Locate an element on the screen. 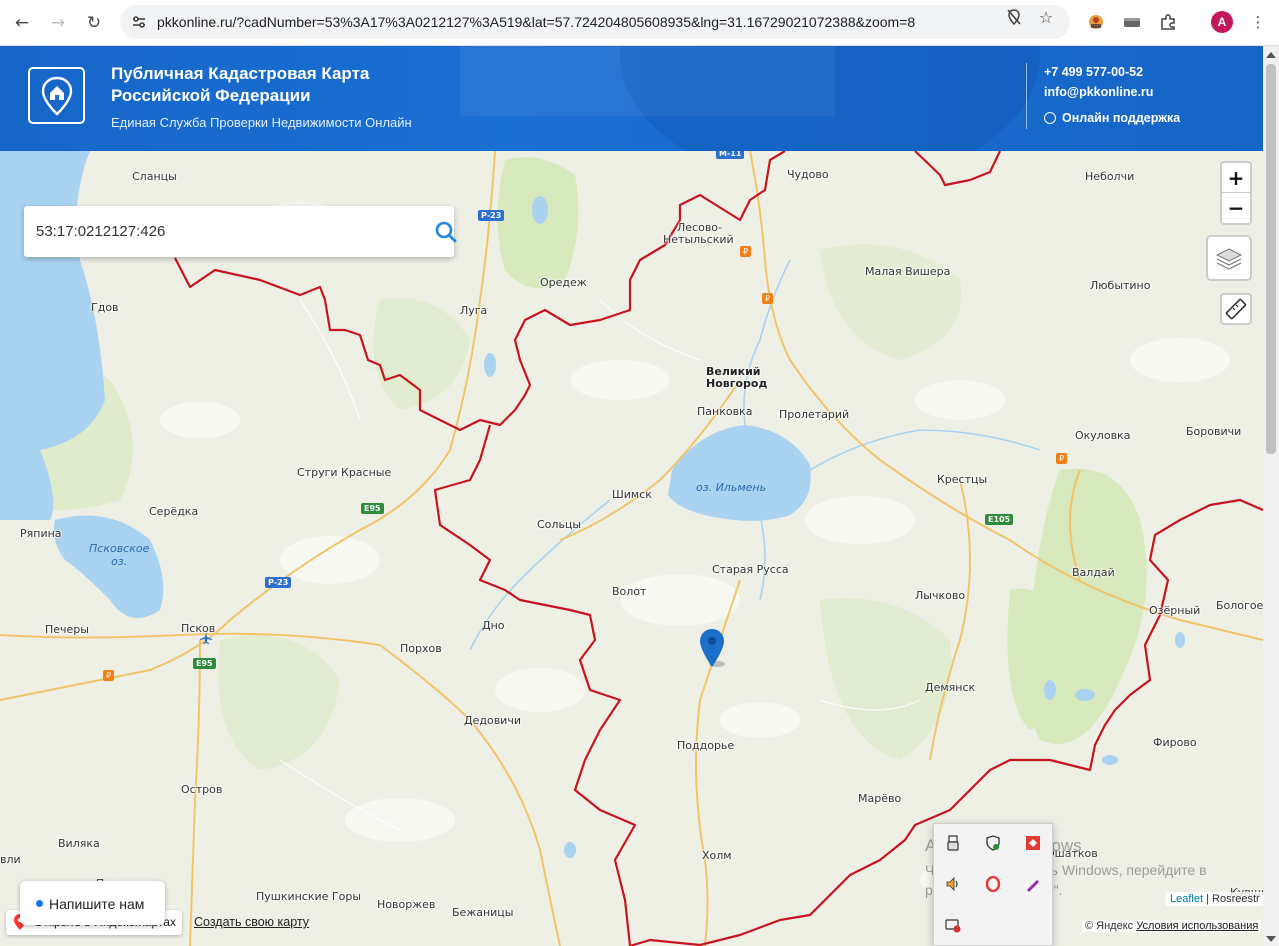 The image size is (1279, 946). home-pin-icon is located at coordinates (56, 96).